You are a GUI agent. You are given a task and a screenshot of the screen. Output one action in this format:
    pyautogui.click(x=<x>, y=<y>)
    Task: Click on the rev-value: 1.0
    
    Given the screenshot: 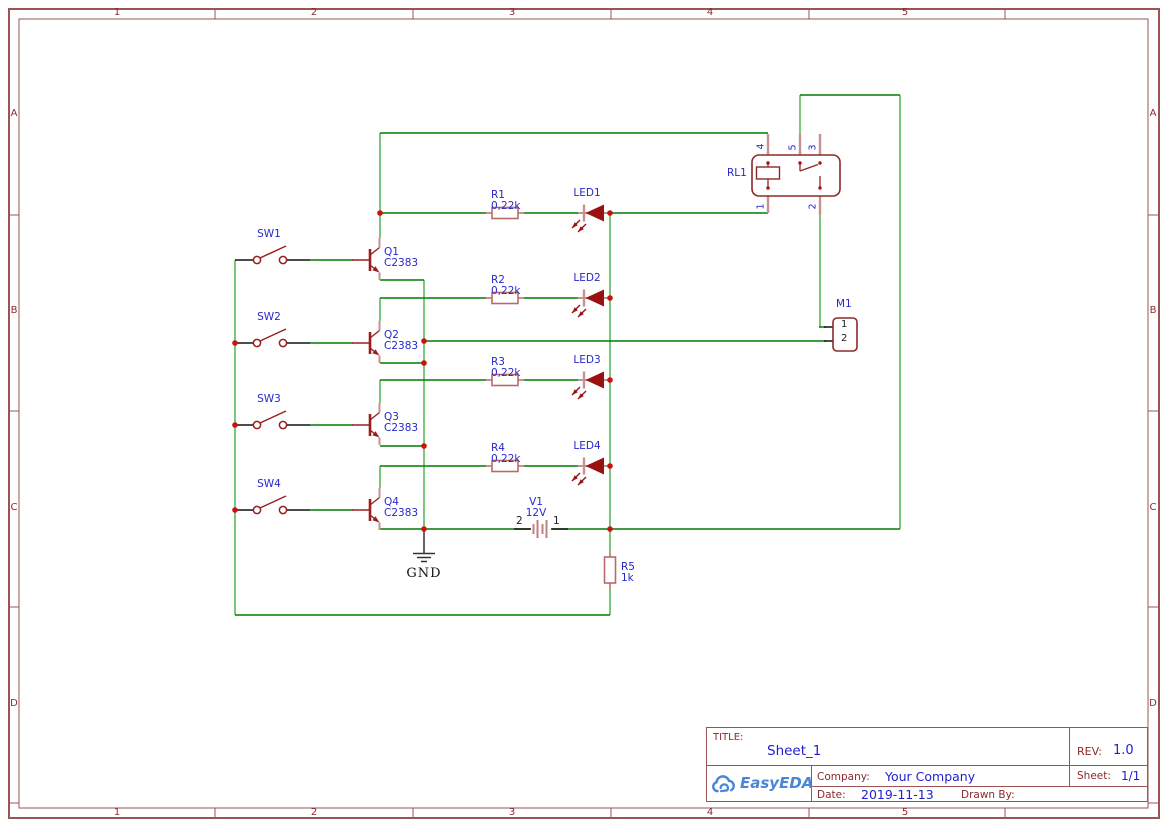 What is the action you would take?
    pyautogui.click(x=1123, y=750)
    